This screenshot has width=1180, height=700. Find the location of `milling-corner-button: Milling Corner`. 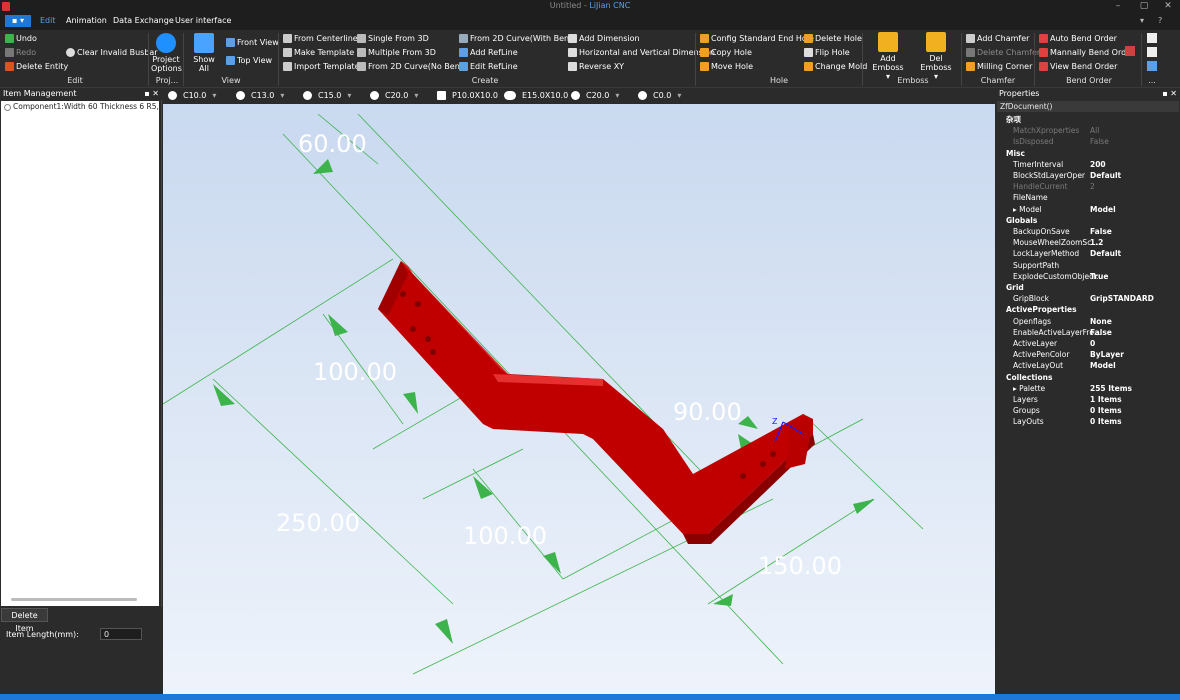

milling-corner-button: Milling Corner is located at coordinates (999, 67).